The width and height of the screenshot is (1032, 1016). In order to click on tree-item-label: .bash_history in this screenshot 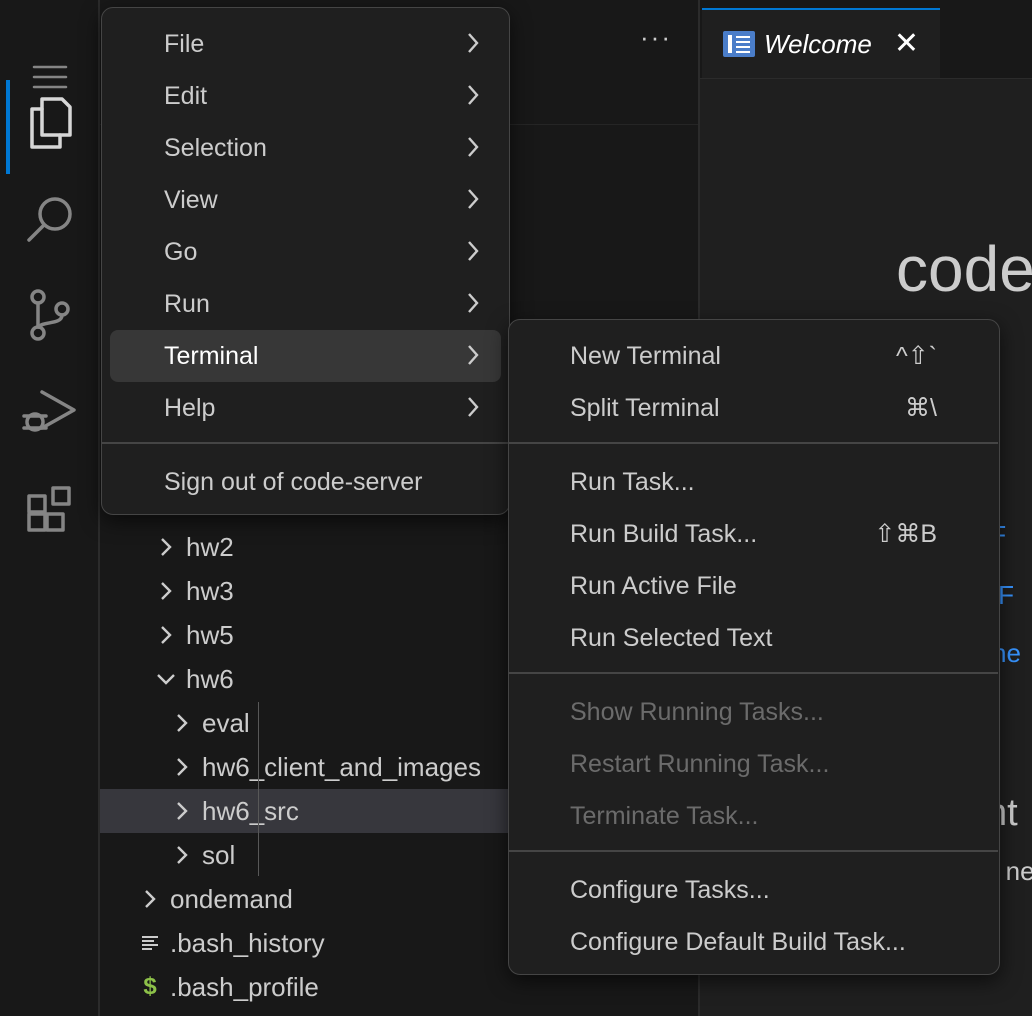, I will do `click(247, 942)`.